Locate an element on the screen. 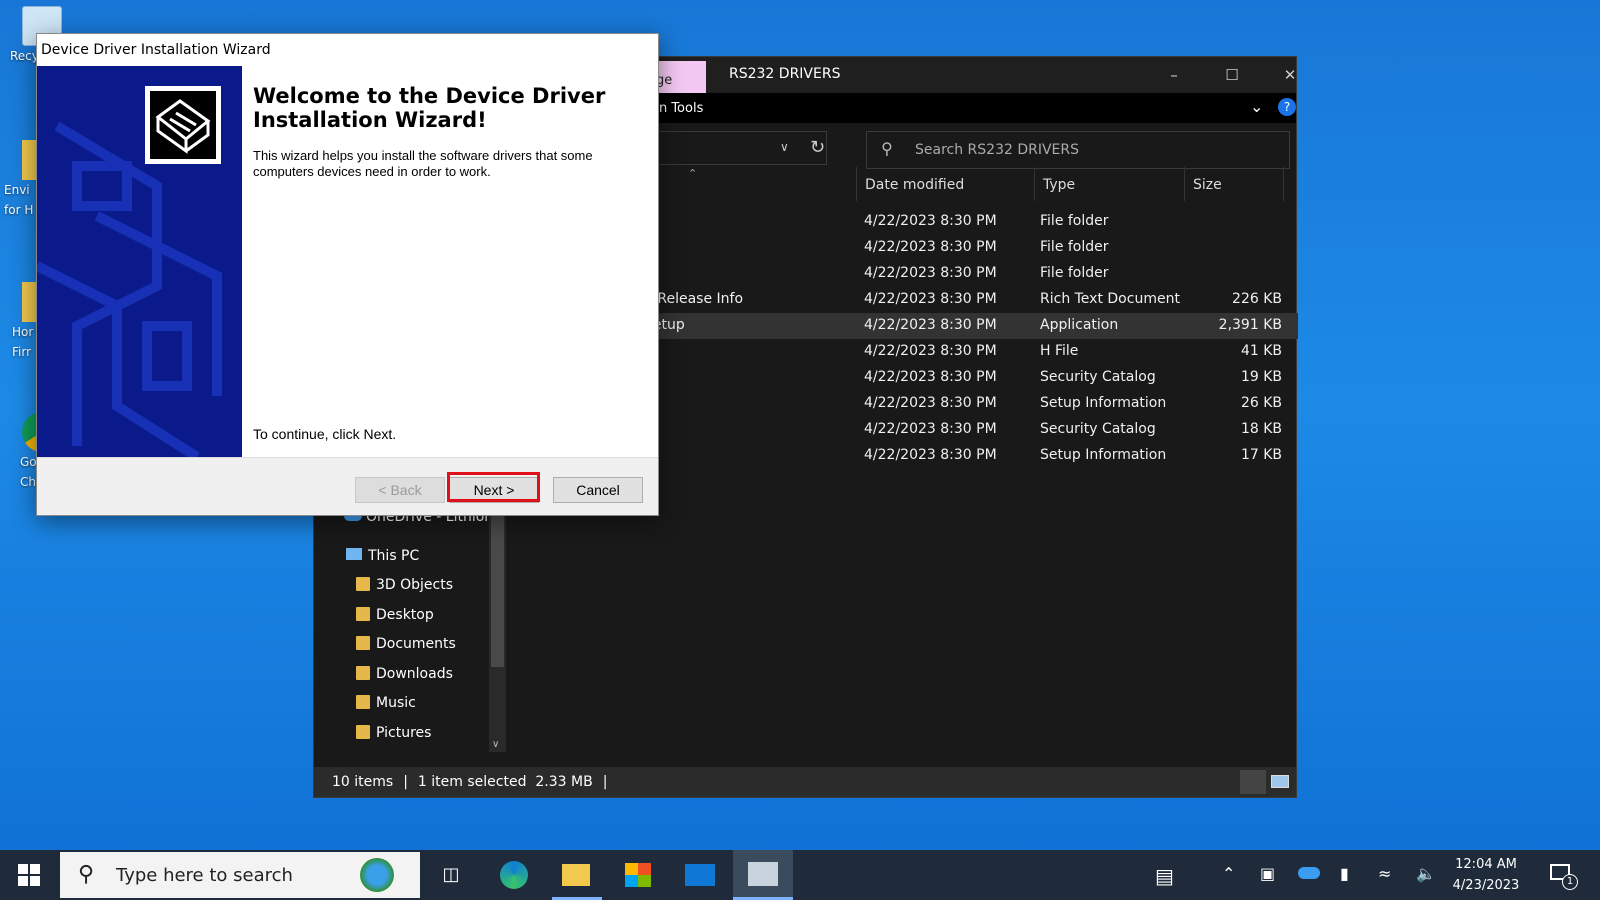 The height and width of the screenshot is (900, 1600). nav-item-3d-objects: 3D Objects is located at coordinates (404, 589).